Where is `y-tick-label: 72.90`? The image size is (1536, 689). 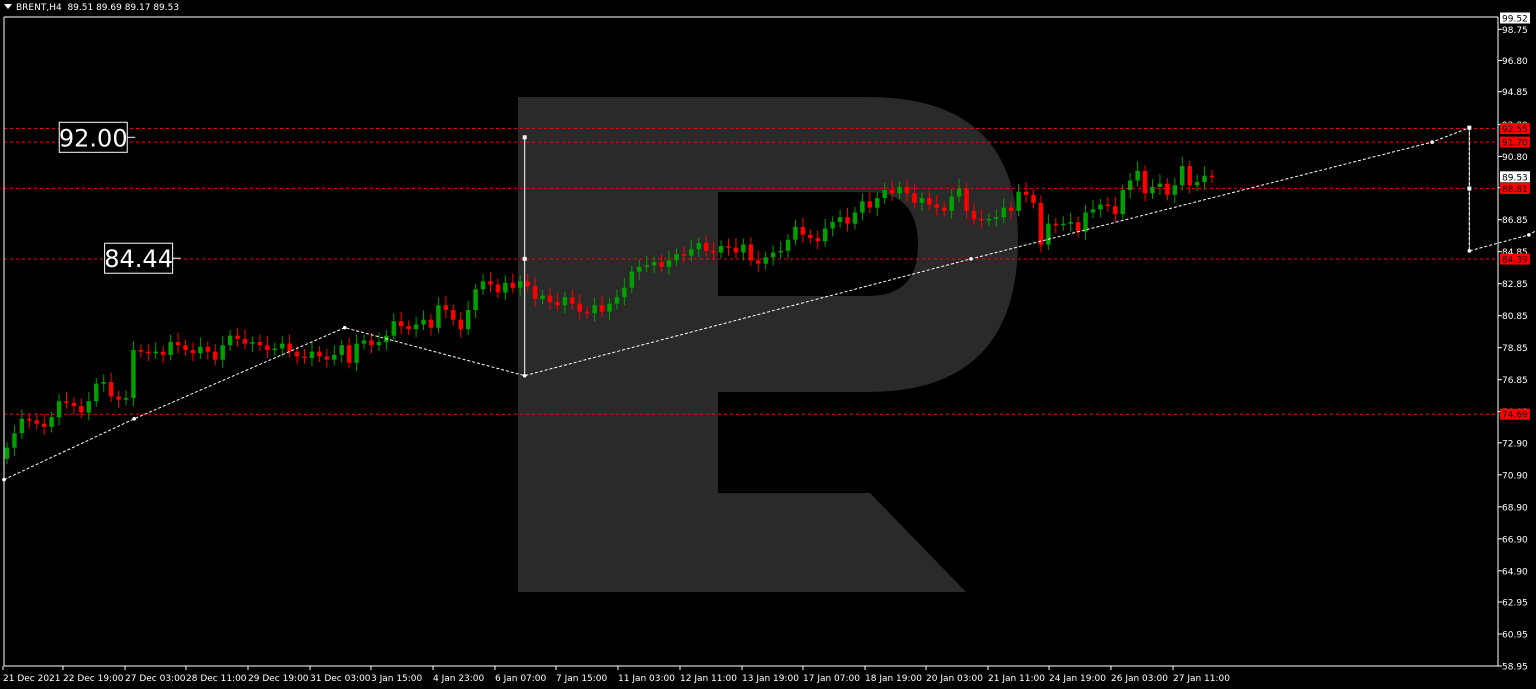 y-tick-label: 72.90 is located at coordinates (1515, 444).